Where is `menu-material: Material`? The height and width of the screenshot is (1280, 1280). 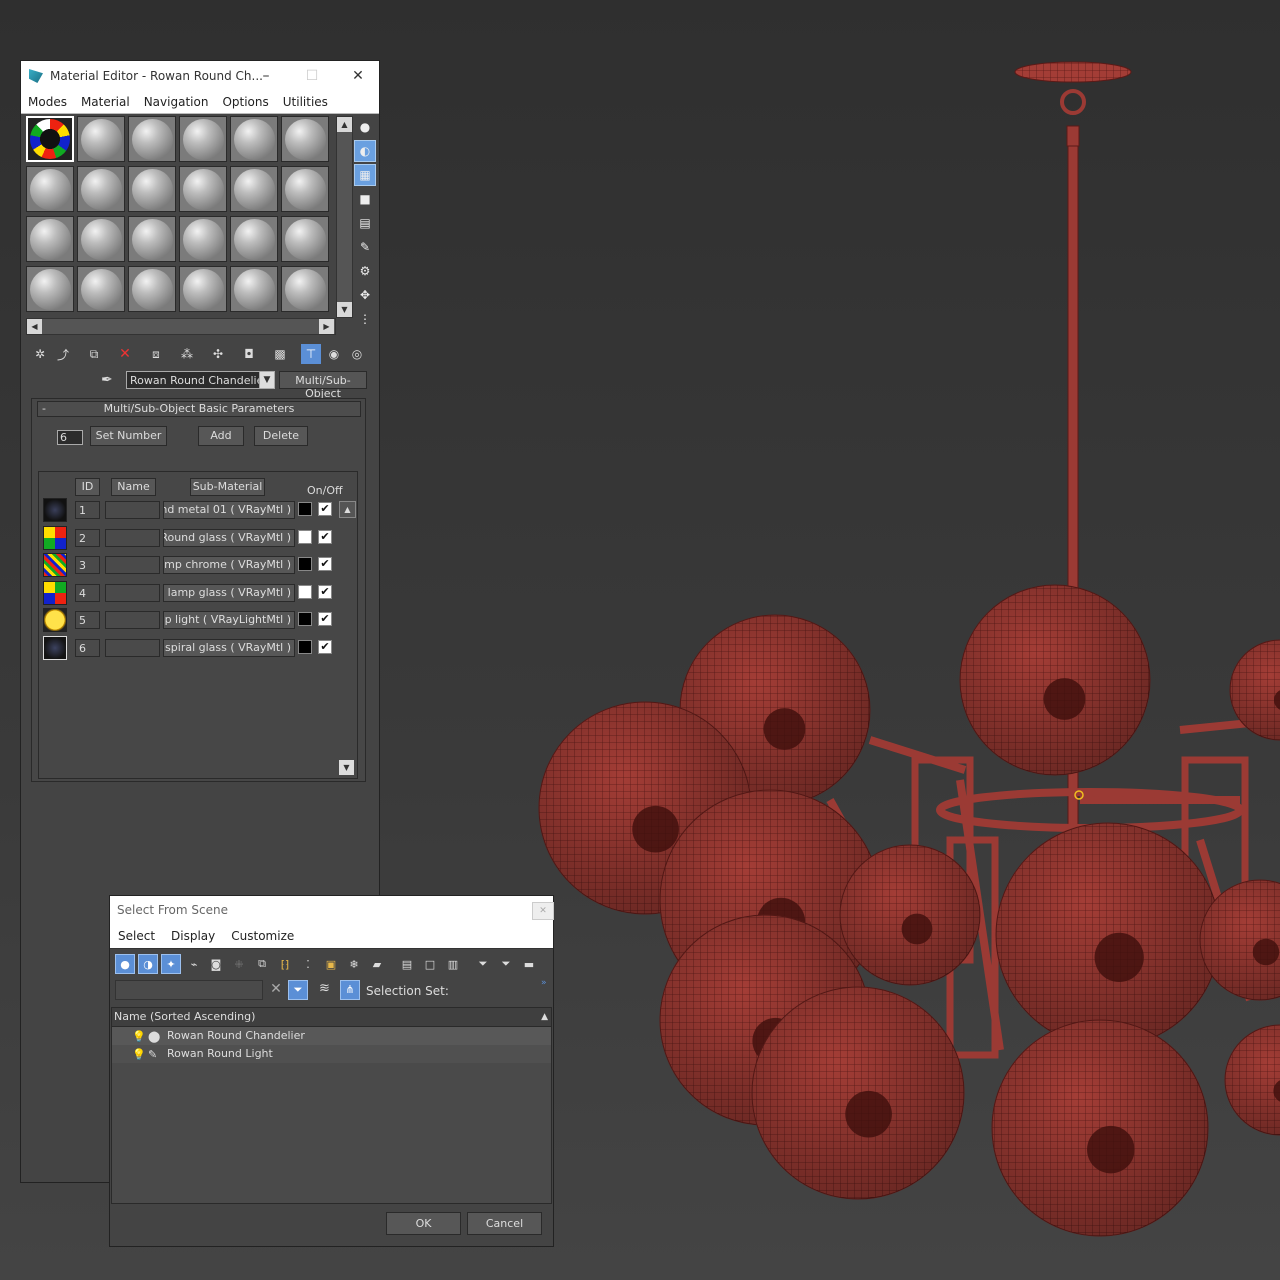 menu-material: Material is located at coordinates (105, 102).